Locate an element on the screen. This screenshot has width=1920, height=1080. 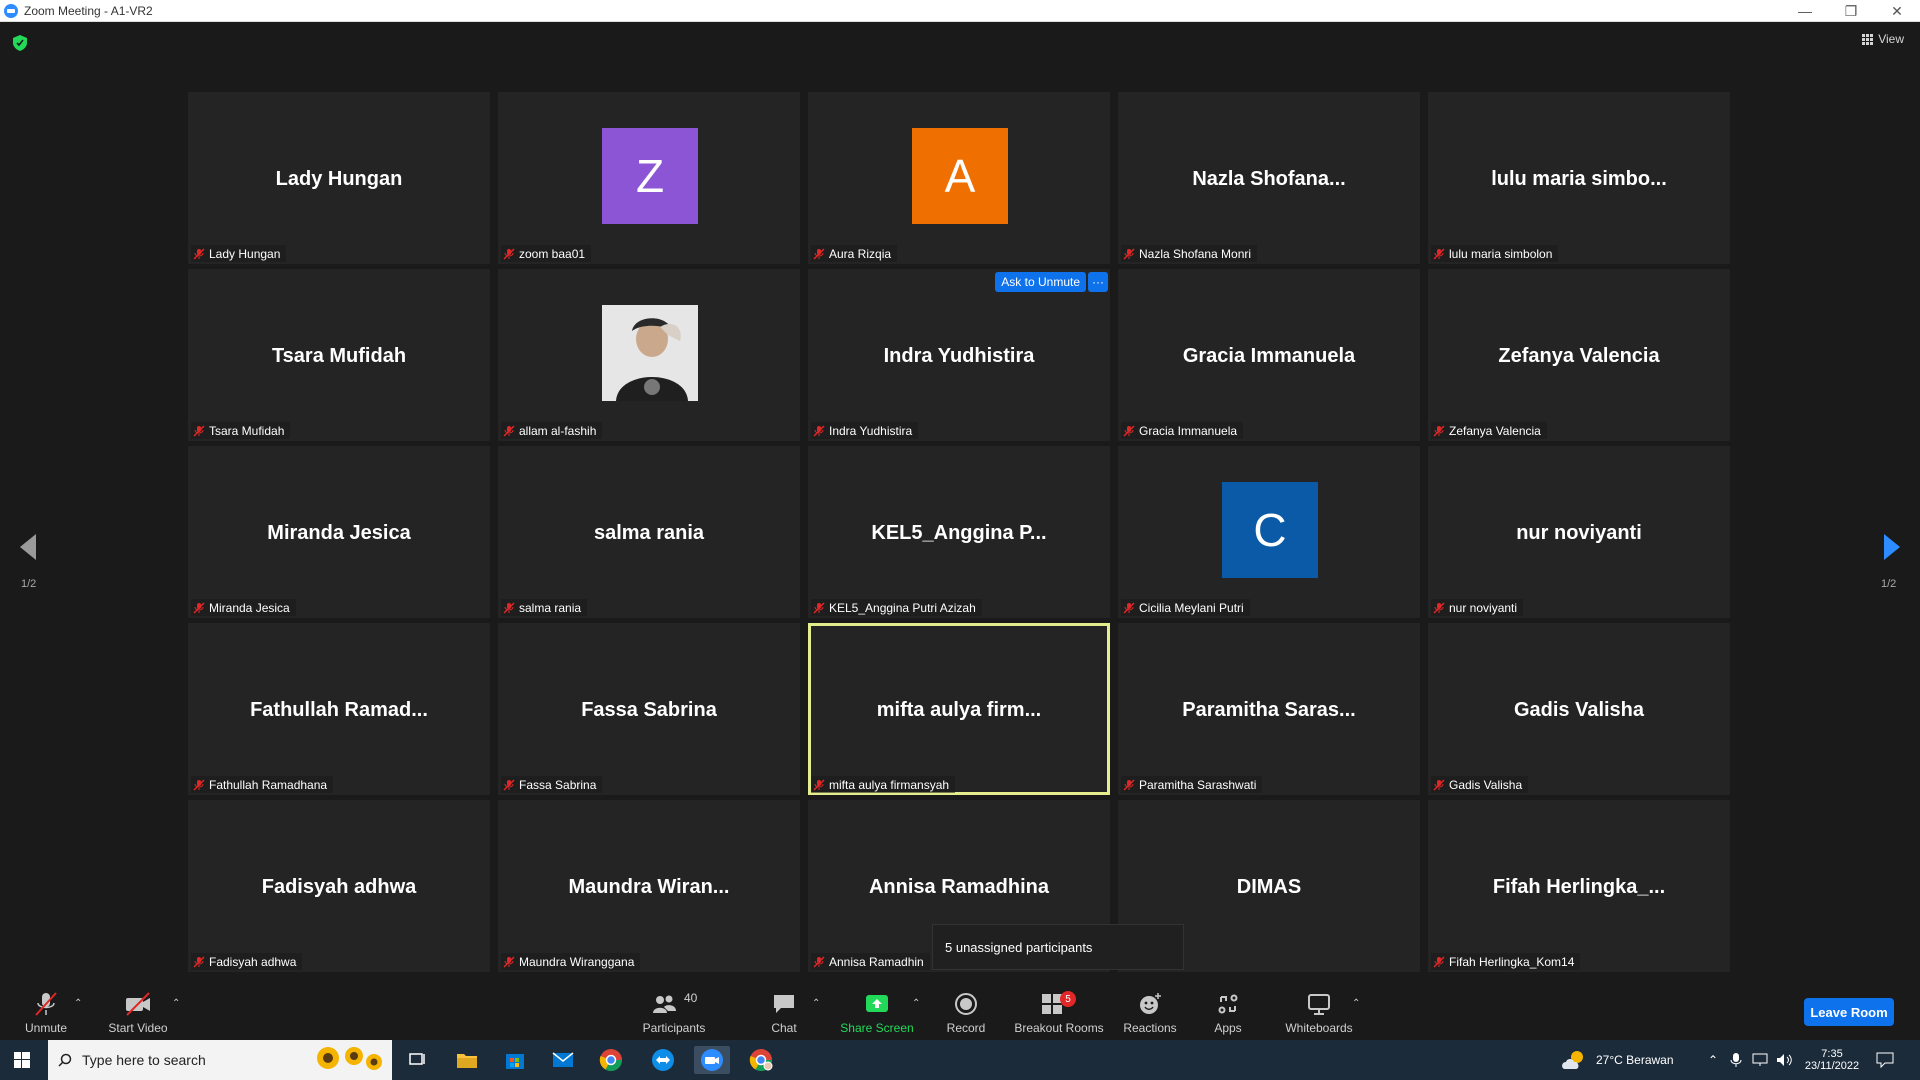
chat-label: Chat is located at coordinates (784, 1028).